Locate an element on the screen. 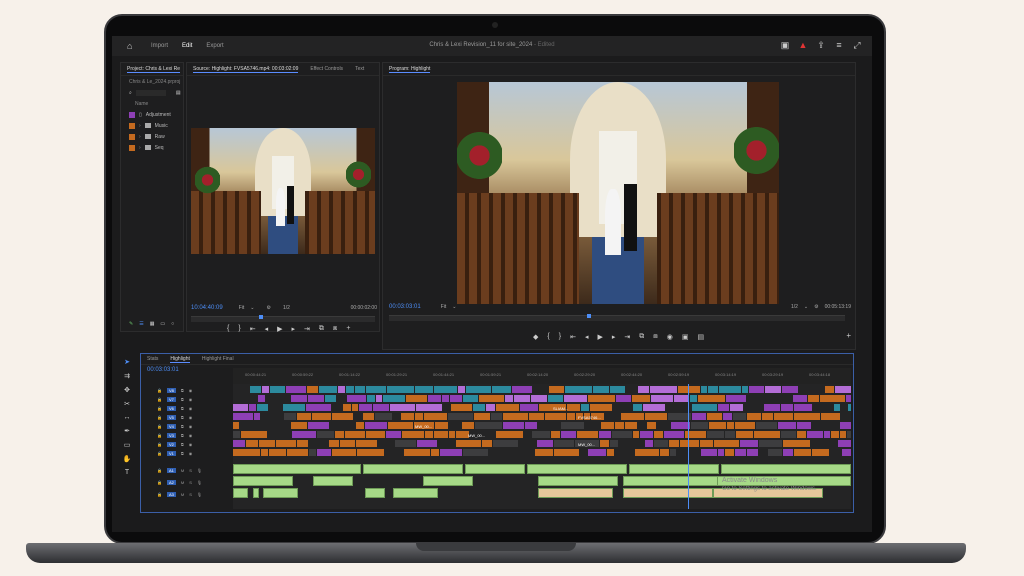 The image size is (1024, 576). sync-icon: ⧉ is located at coordinates (182, 426).